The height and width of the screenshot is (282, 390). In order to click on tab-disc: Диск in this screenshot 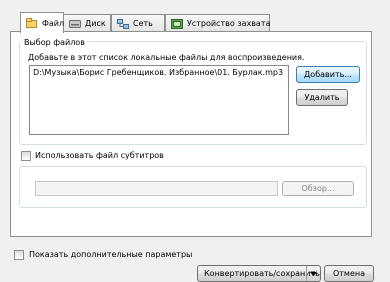, I will do `click(87, 23)`.